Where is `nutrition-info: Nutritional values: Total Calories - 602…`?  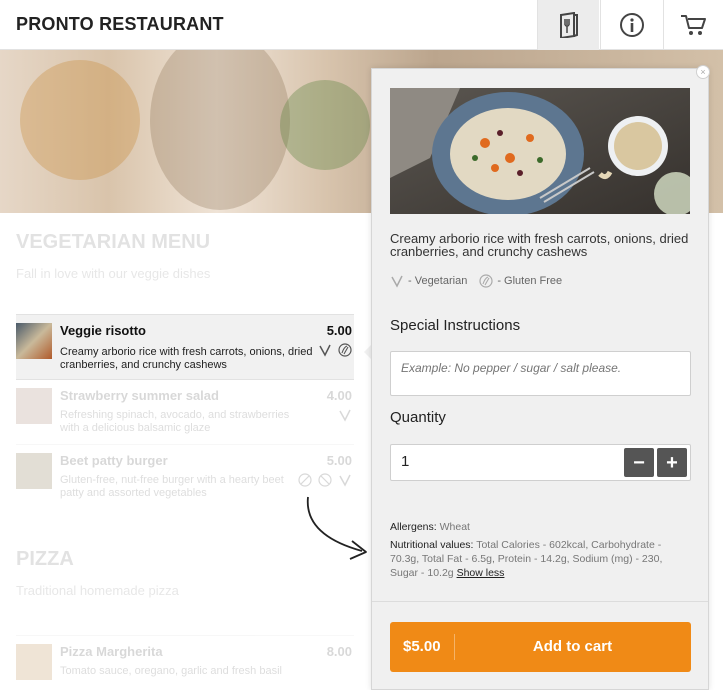 nutrition-info: Nutritional values: Total Calories - 602… is located at coordinates (540, 559).